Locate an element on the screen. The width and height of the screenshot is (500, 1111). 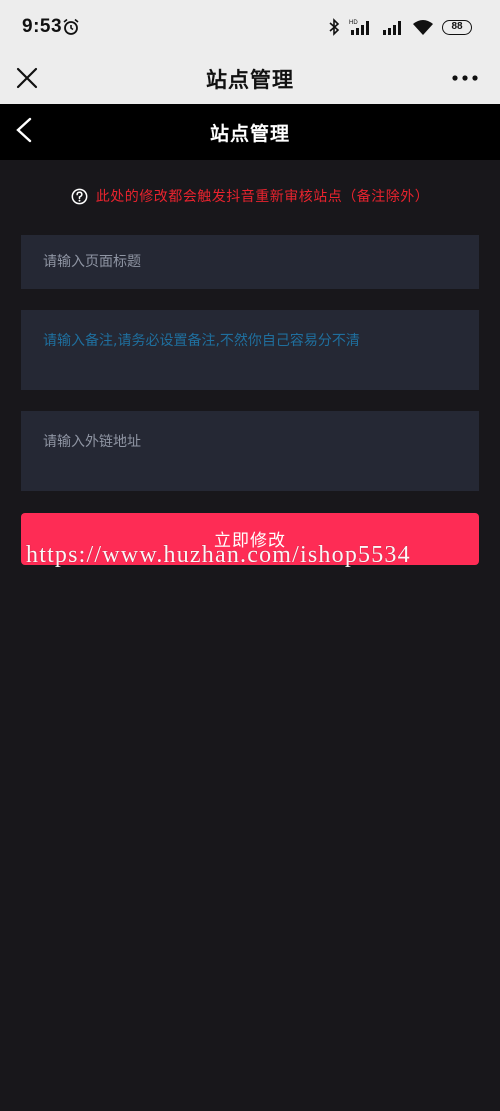
bluetooth-icon is located at coordinates (334, 27).